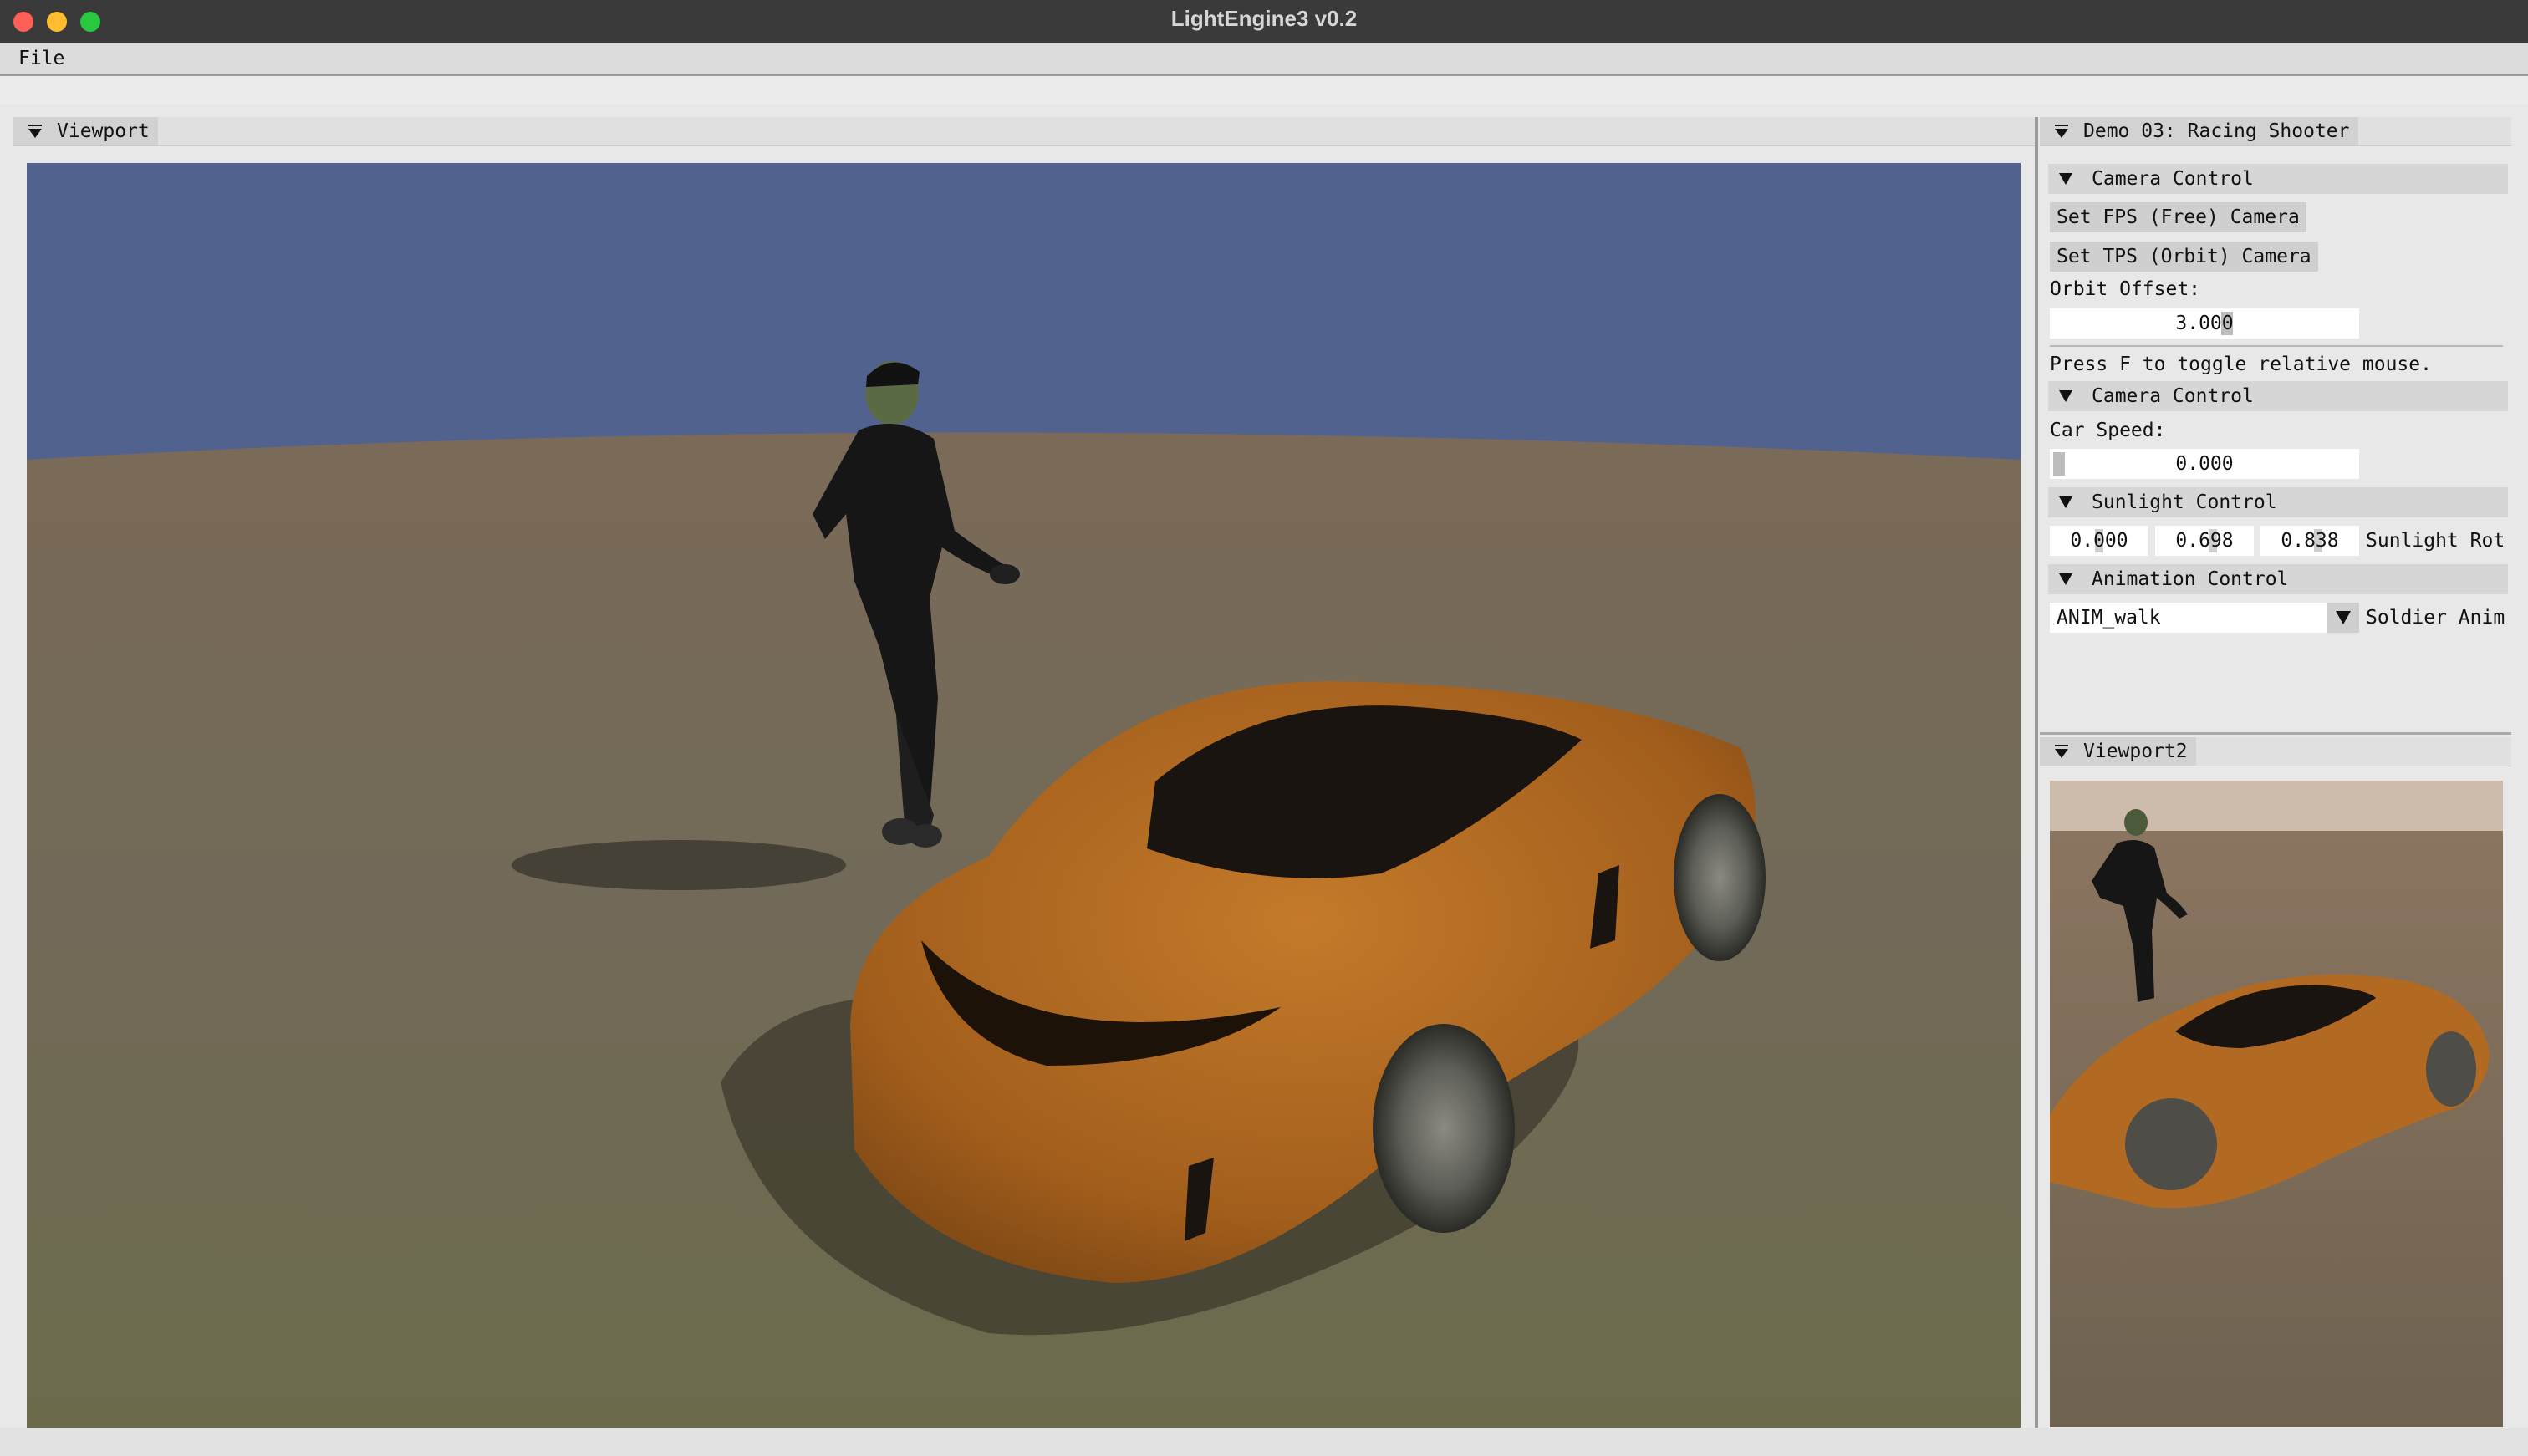 This screenshot has height=1456, width=2528. I want to click on viewport2-tab: Viewport2, so click(2118, 751).